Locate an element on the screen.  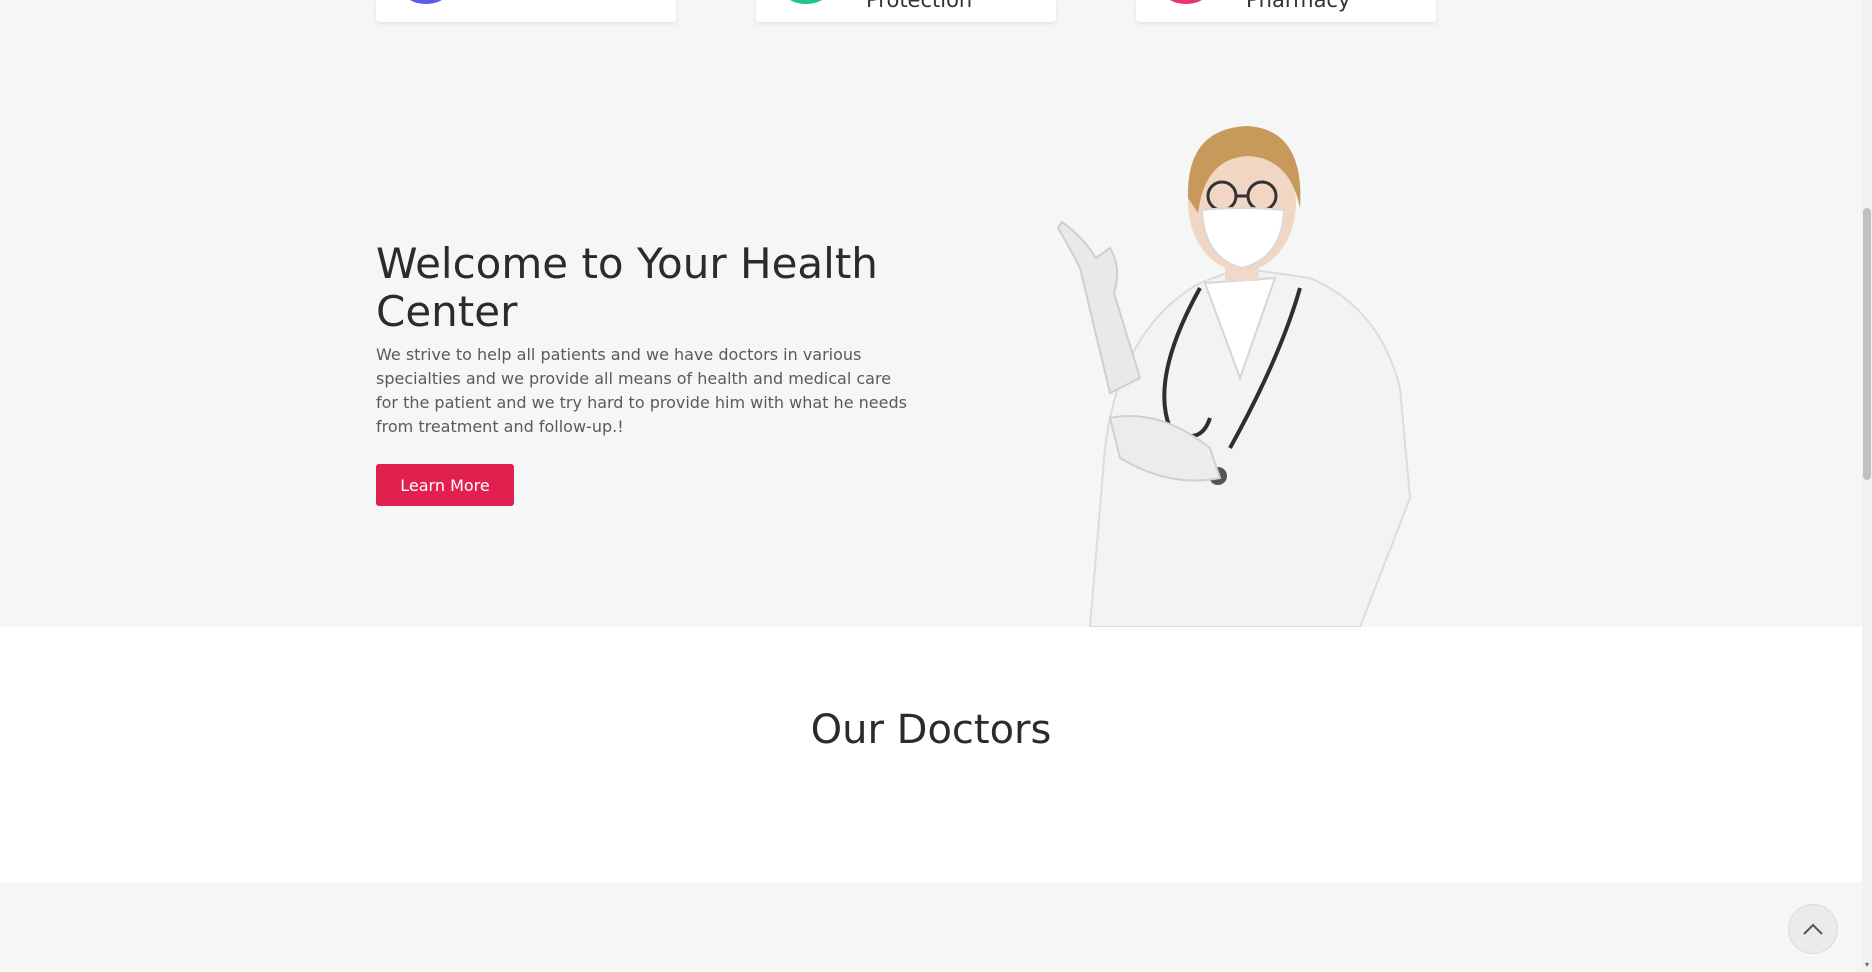
service-card-protection: Protection is located at coordinates (906, 11).